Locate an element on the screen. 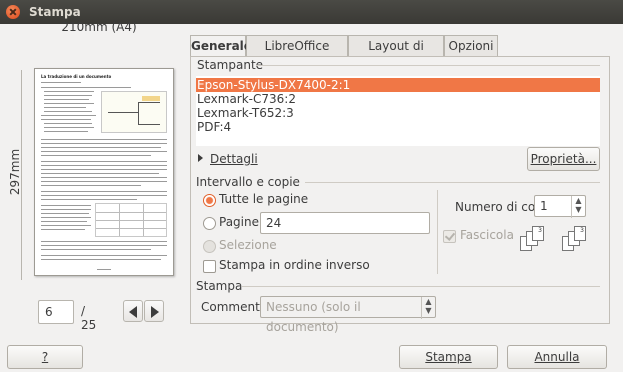 This screenshot has width=623, height=378. triangle-right-icon is located at coordinates (200, 158).